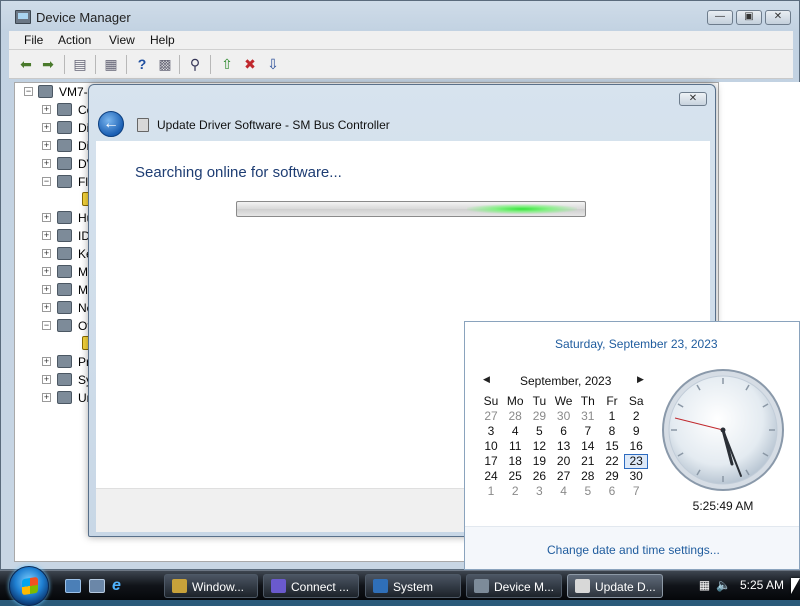 The width and height of the screenshot is (800, 606). What do you see at coordinates (80, 64) in the screenshot?
I see `properties-icon: ▤` at bounding box center [80, 64].